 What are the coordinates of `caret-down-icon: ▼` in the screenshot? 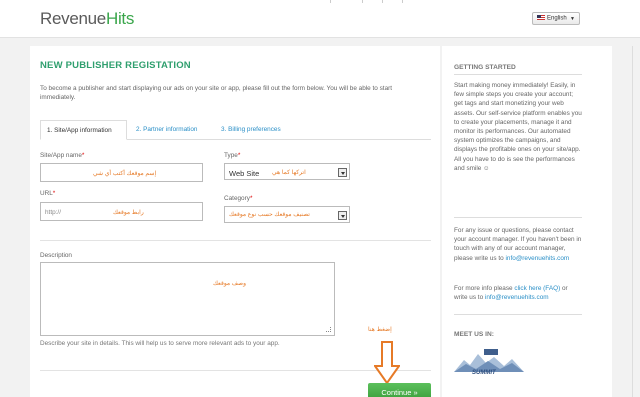 It's located at (572, 19).